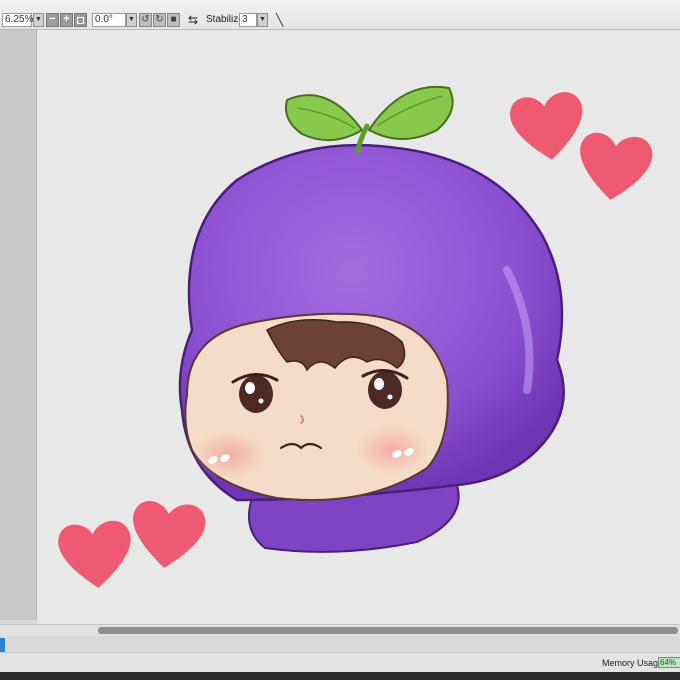  What do you see at coordinates (169, 534) in the screenshot?
I see `heart-bottom-right` at bounding box center [169, 534].